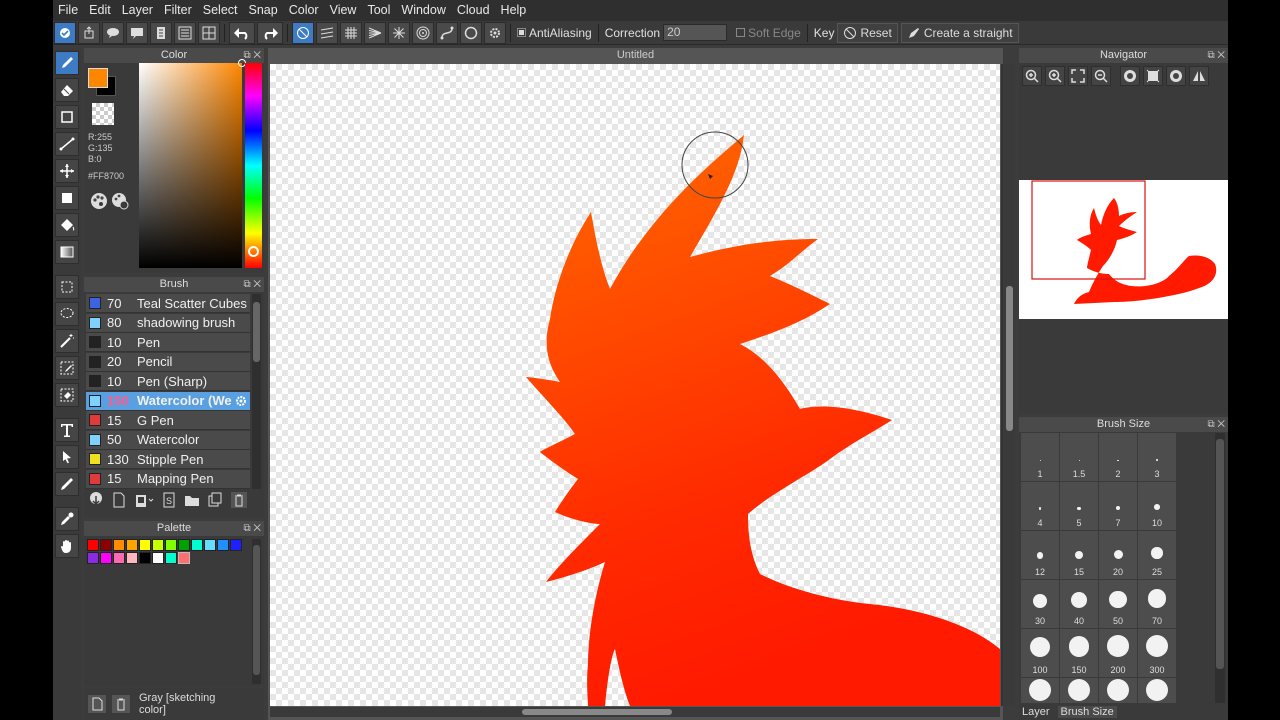  What do you see at coordinates (242, 32) in the screenshot?
I see `undo-icon` at bounding box center [242, 32].